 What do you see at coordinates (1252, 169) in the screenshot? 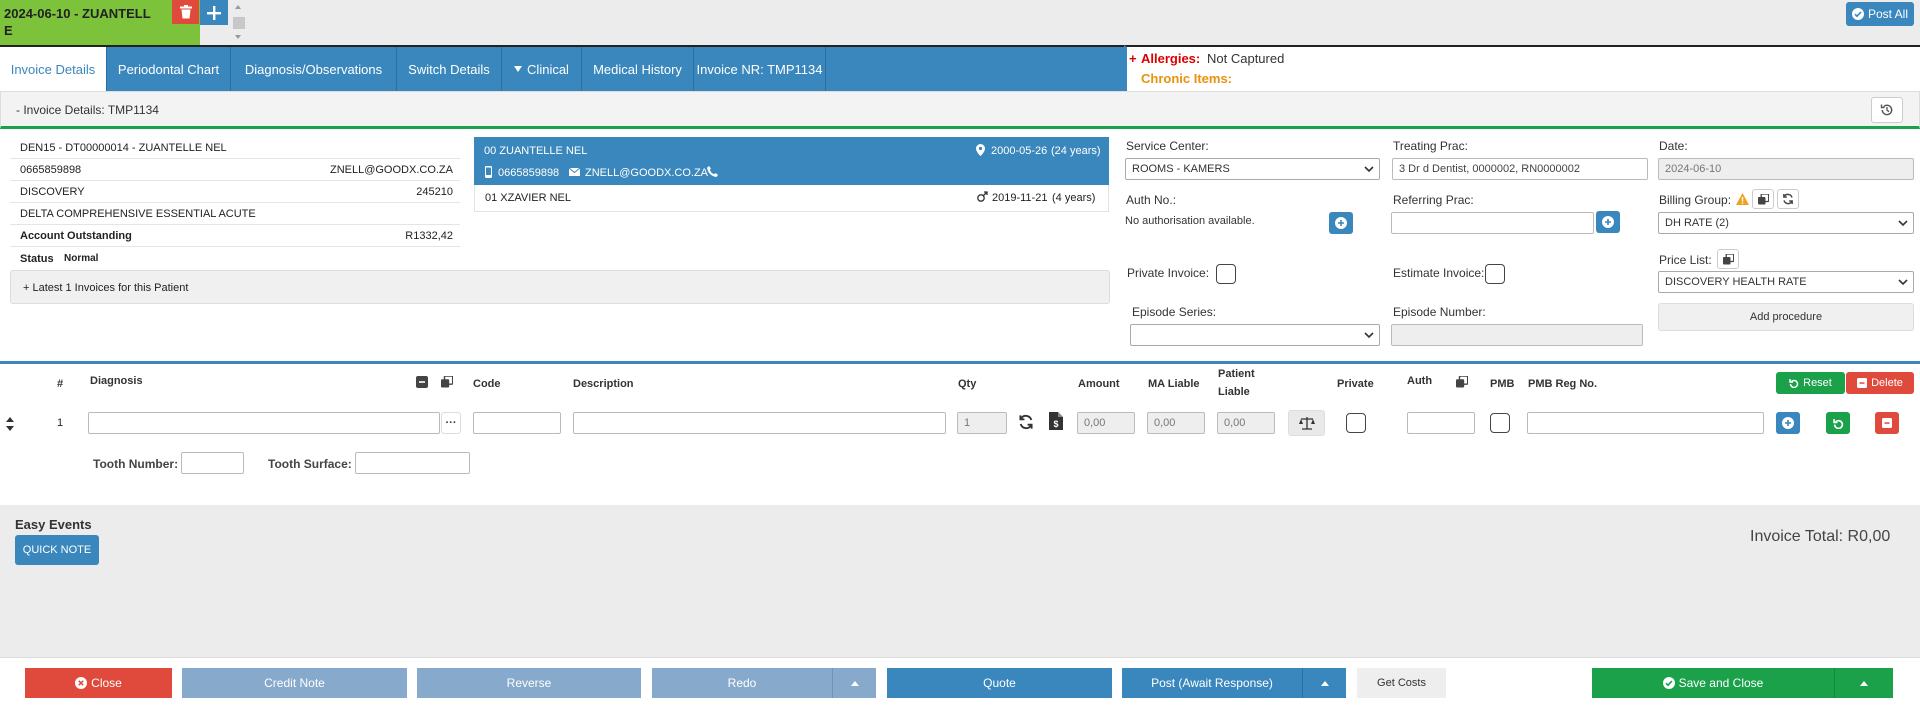
I see `service-center-select: ROOMS - KAMERS` at bounding box center [1252, 169].